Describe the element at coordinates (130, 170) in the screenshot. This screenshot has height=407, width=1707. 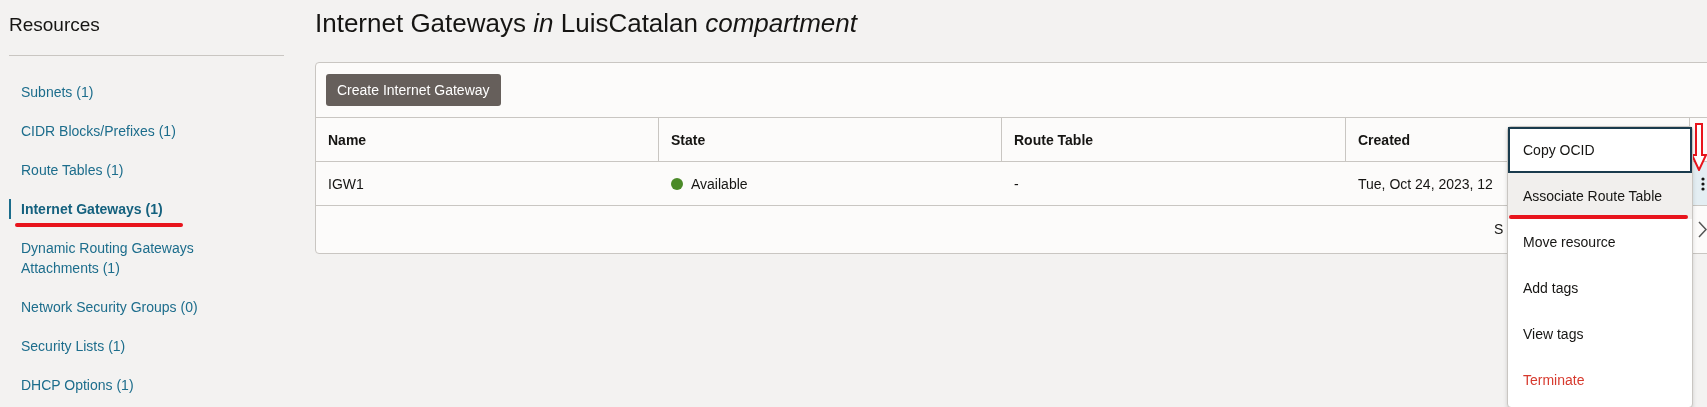
I see `sidebar-link: Route Tables (1)` at that location.